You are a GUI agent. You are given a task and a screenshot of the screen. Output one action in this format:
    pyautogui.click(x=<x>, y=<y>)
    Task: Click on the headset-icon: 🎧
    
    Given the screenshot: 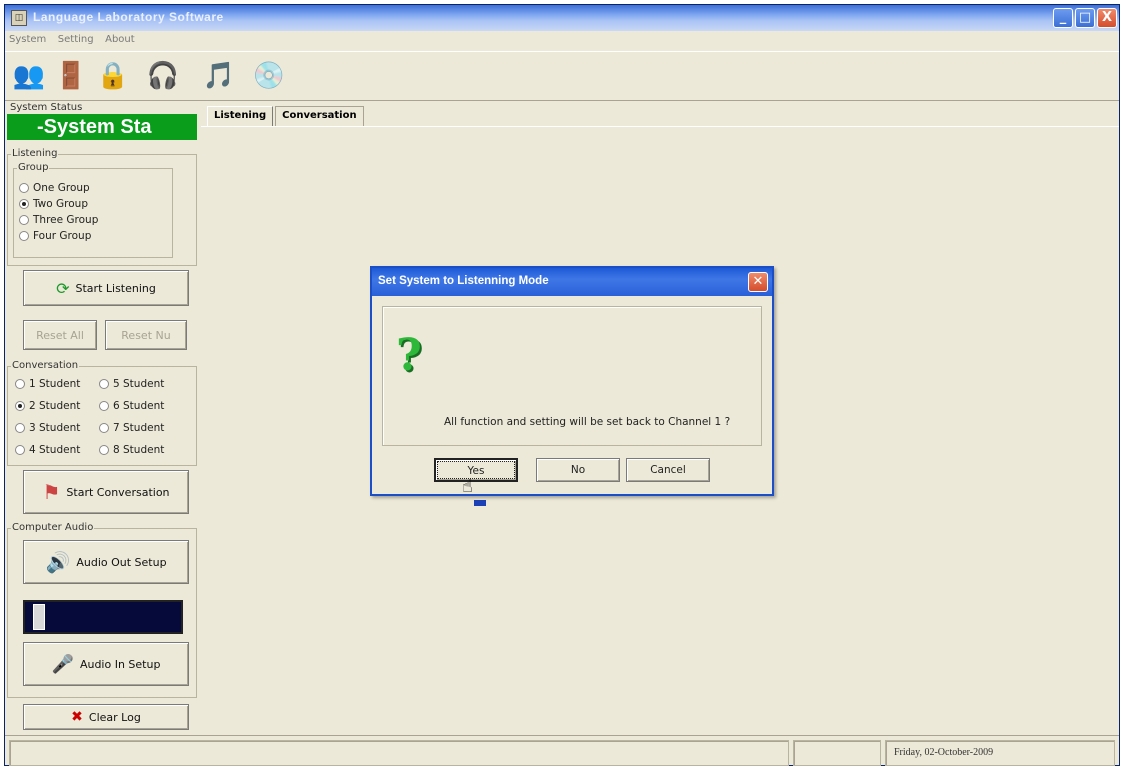 What is the action you would take?
    pyautogui.click(x=163, y=76)
    